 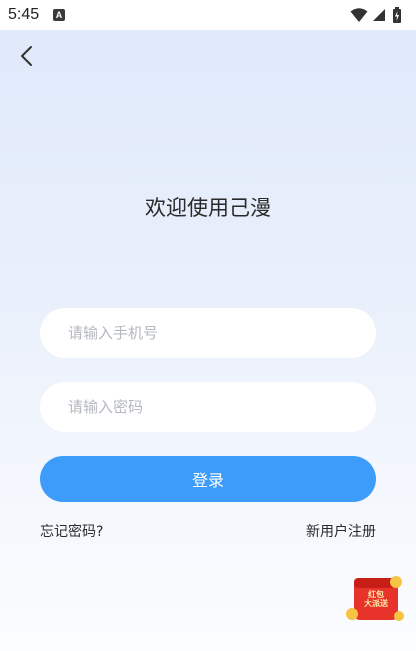 I want to click on red-packet-line1: 红包, so click(x=376, y=594).